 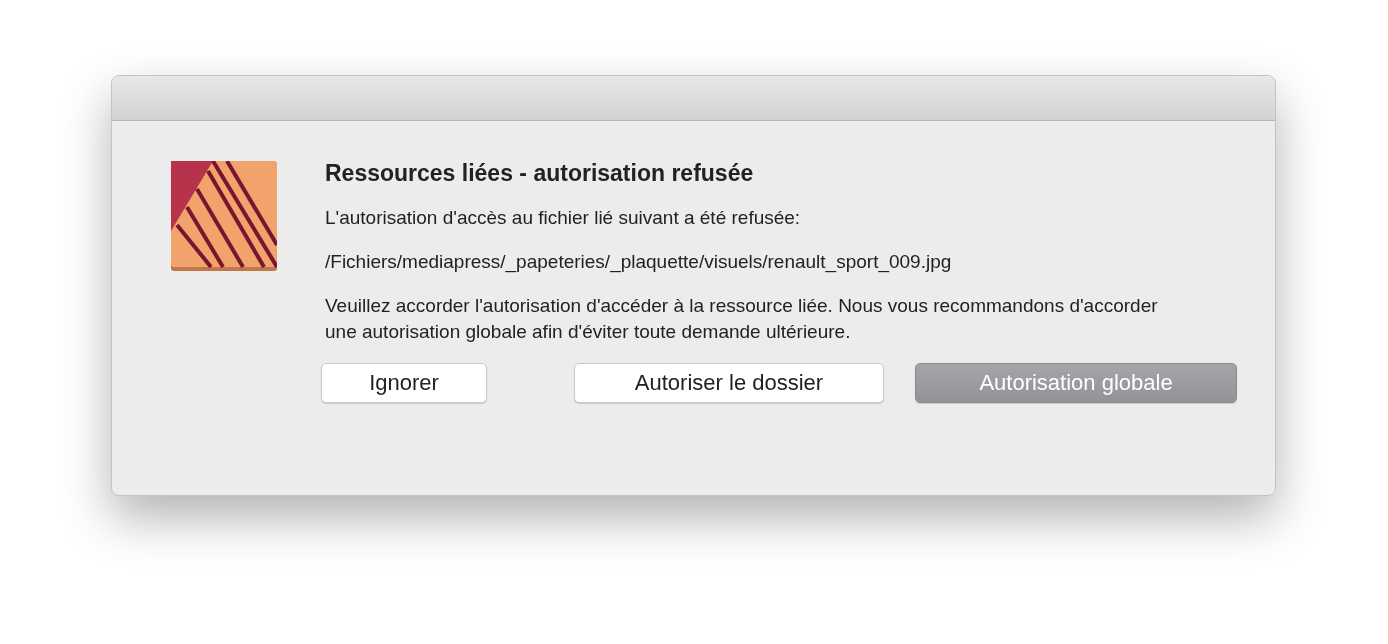 What do you see at coordinates (639, 262) in the screenshot?
I see `file-path: /Fichiers/mediapress/_papeteries/_plaquette/visuels/renault_sport_009.jpg` at bounding box center [639, 262].